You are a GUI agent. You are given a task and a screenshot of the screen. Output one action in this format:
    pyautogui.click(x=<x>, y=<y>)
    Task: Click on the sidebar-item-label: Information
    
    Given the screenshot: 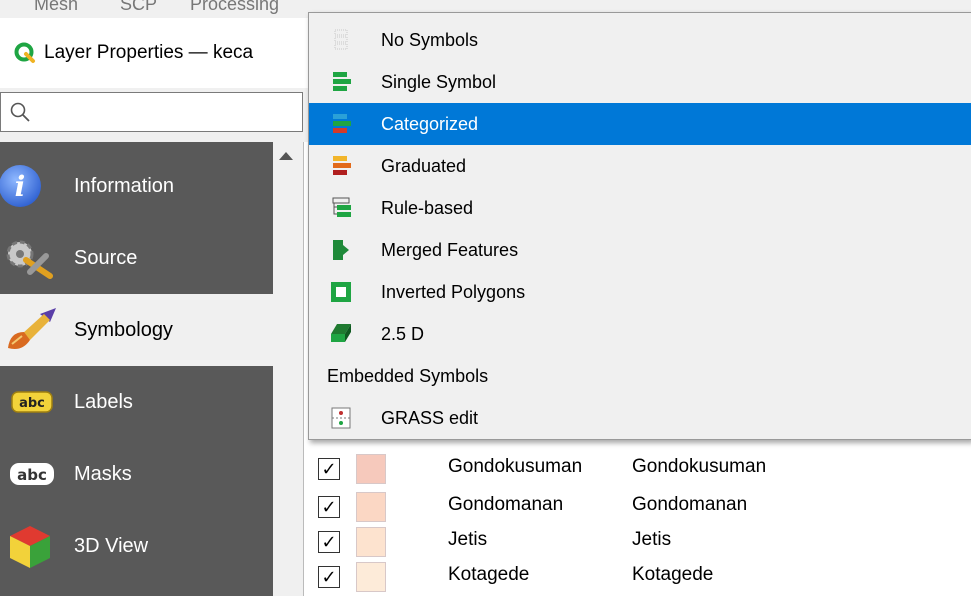 What is the action you would take?
    pyautogui.click(x=124, y=185)
    